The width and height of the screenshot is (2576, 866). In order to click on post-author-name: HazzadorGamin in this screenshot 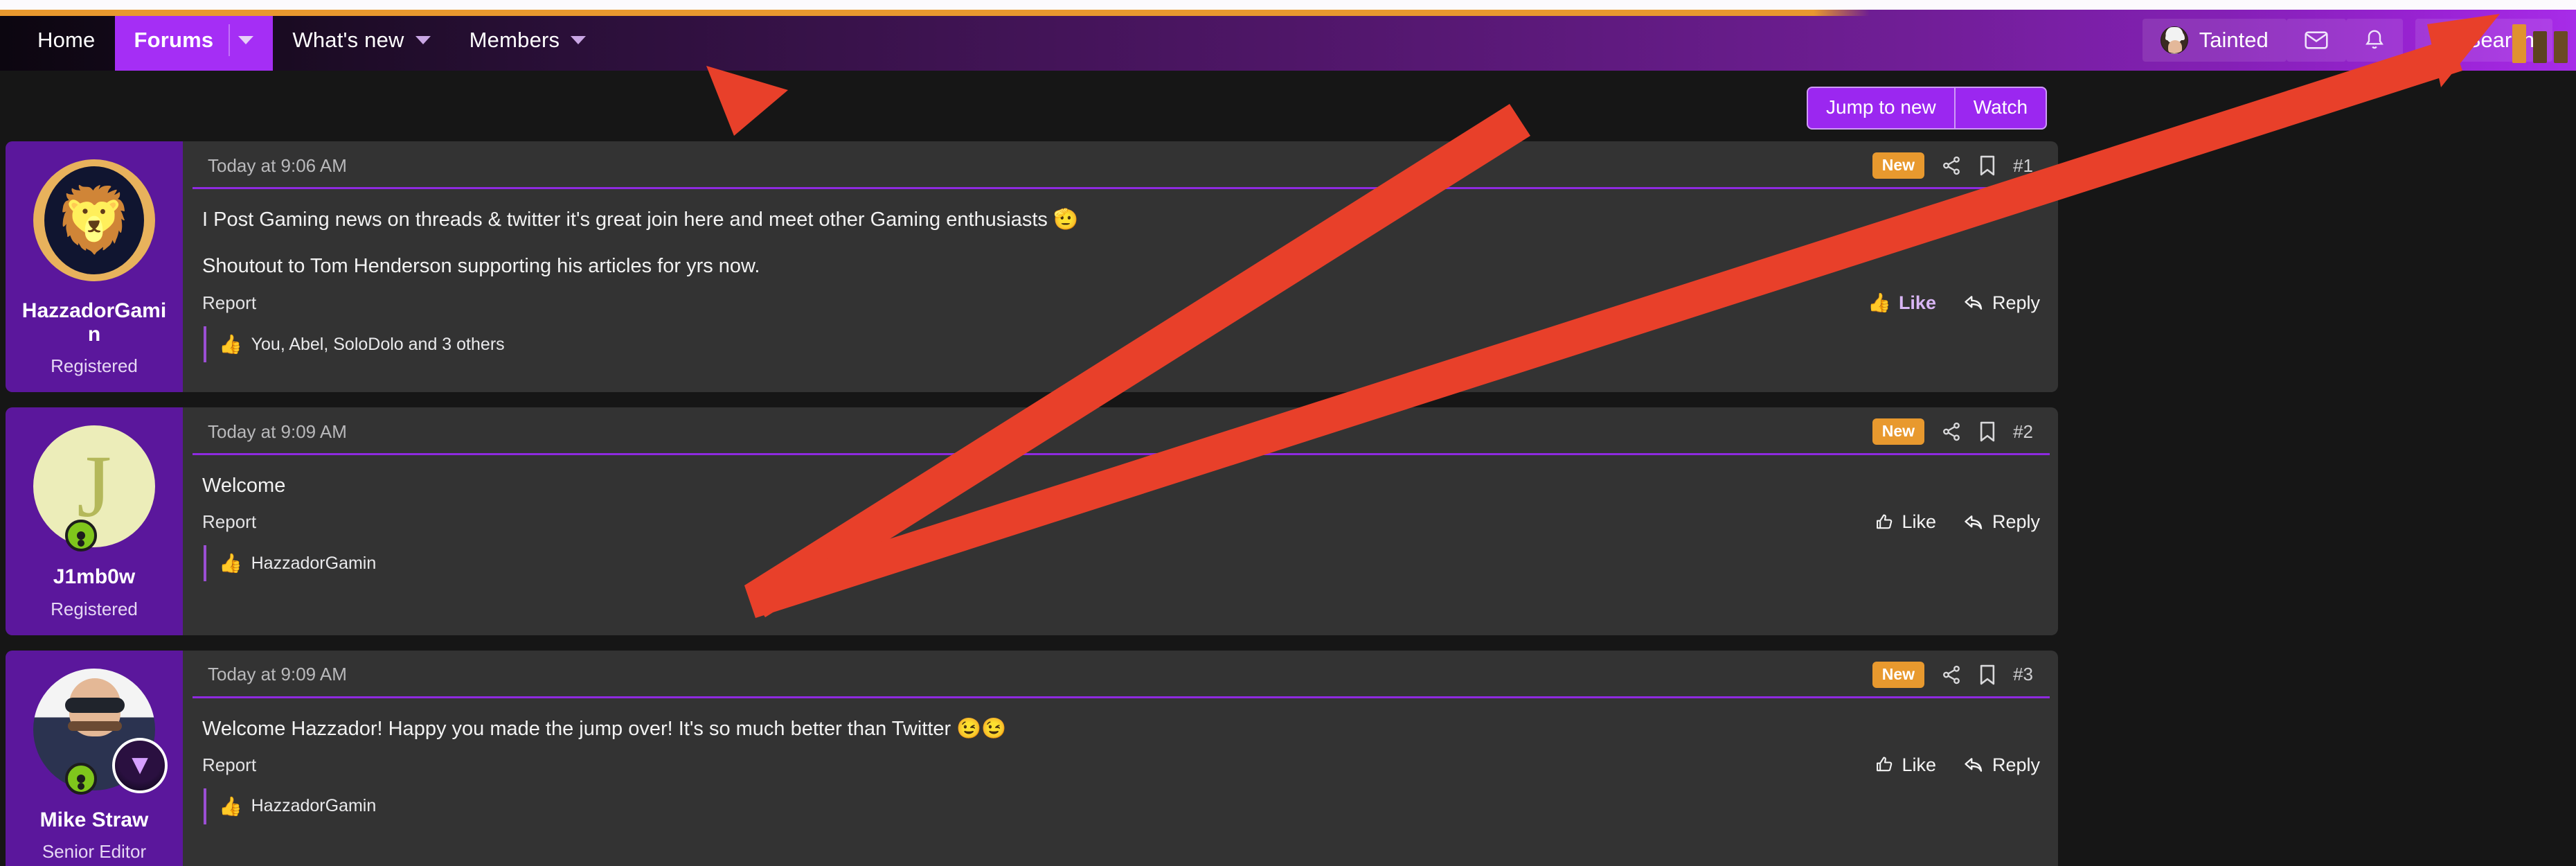, I will do `click(94, 322)`.